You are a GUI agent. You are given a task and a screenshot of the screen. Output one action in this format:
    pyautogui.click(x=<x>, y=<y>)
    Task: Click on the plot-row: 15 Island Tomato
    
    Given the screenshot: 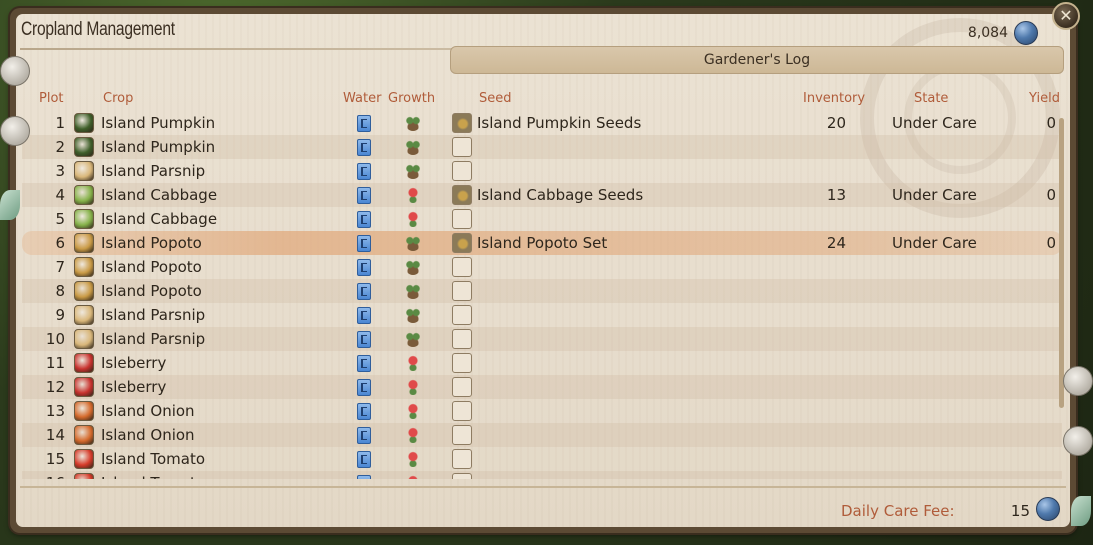 What is the action you would take?
    pyautogui.click(x=542, y=459)
    